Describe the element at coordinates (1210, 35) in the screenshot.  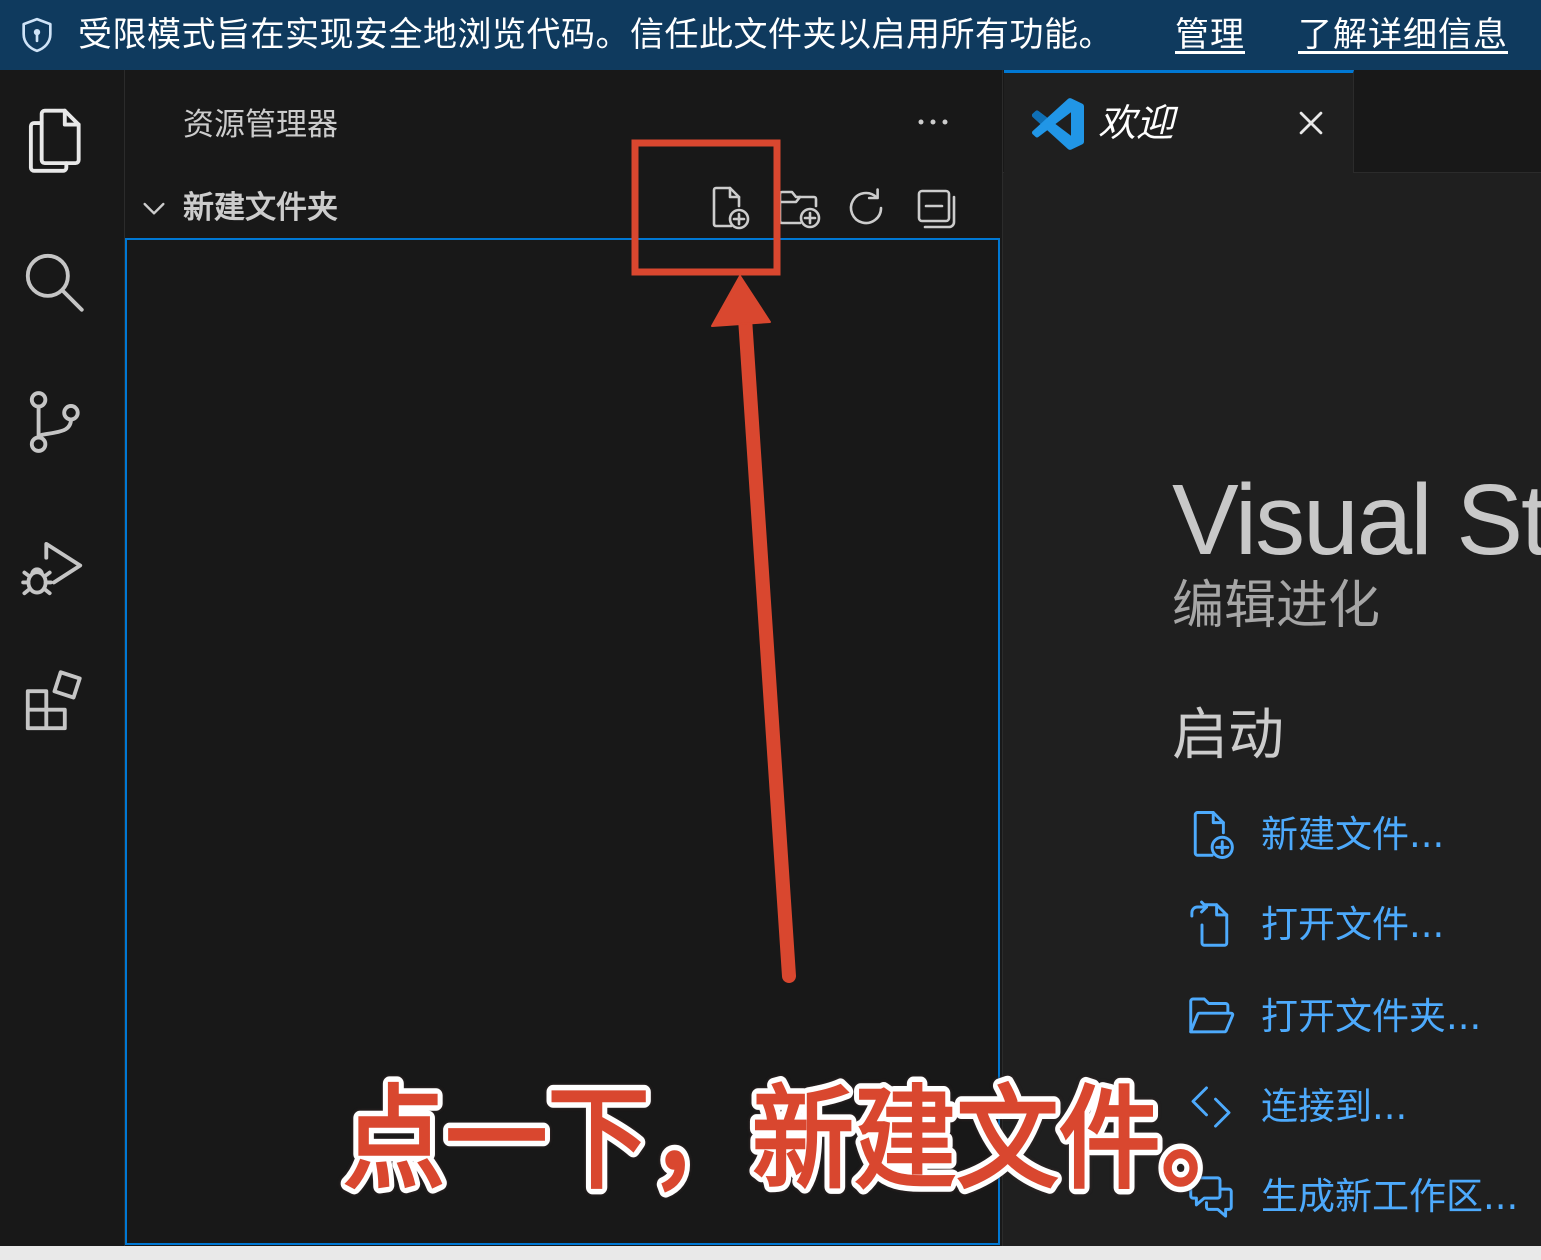
I see `manage-link: 管理` at that location.